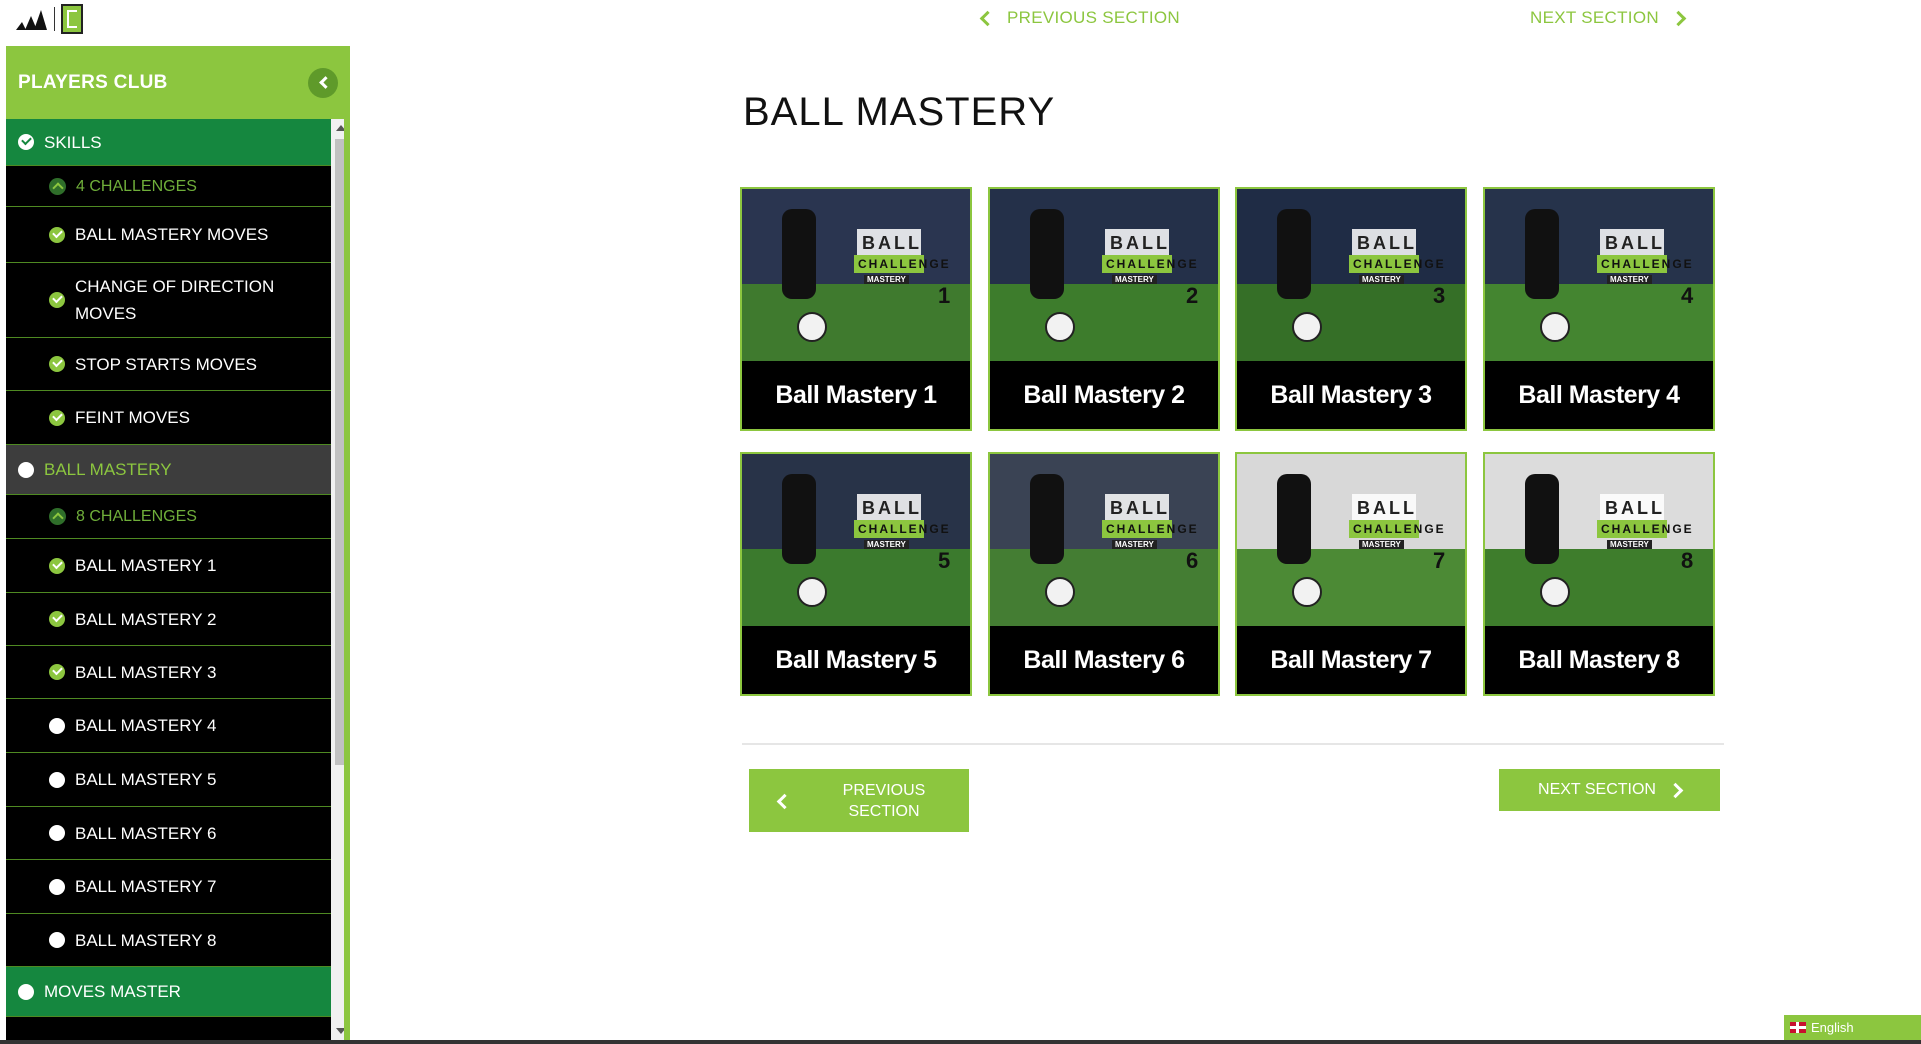  What do you see at coordinates (1104, 660) in the screenshot?
I see `challenge-card-title: Ball Mastery 6` at bounding box center [1104, 660].